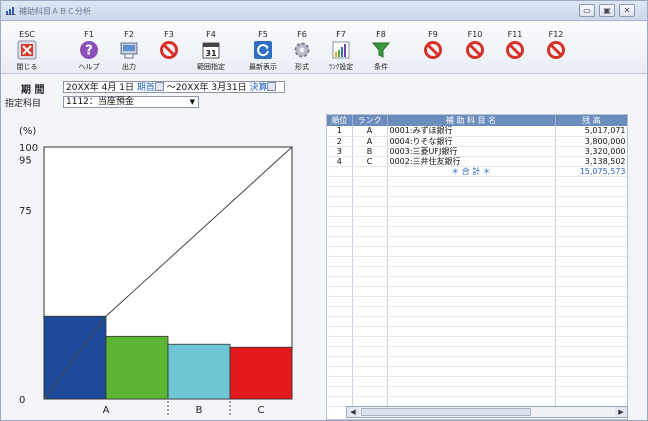 The width and height of the screenshot is (648, 421). Describe the element at coordinates (192, 102) in the screenshot. I see `chevron-down-icon: ▼` at that location.